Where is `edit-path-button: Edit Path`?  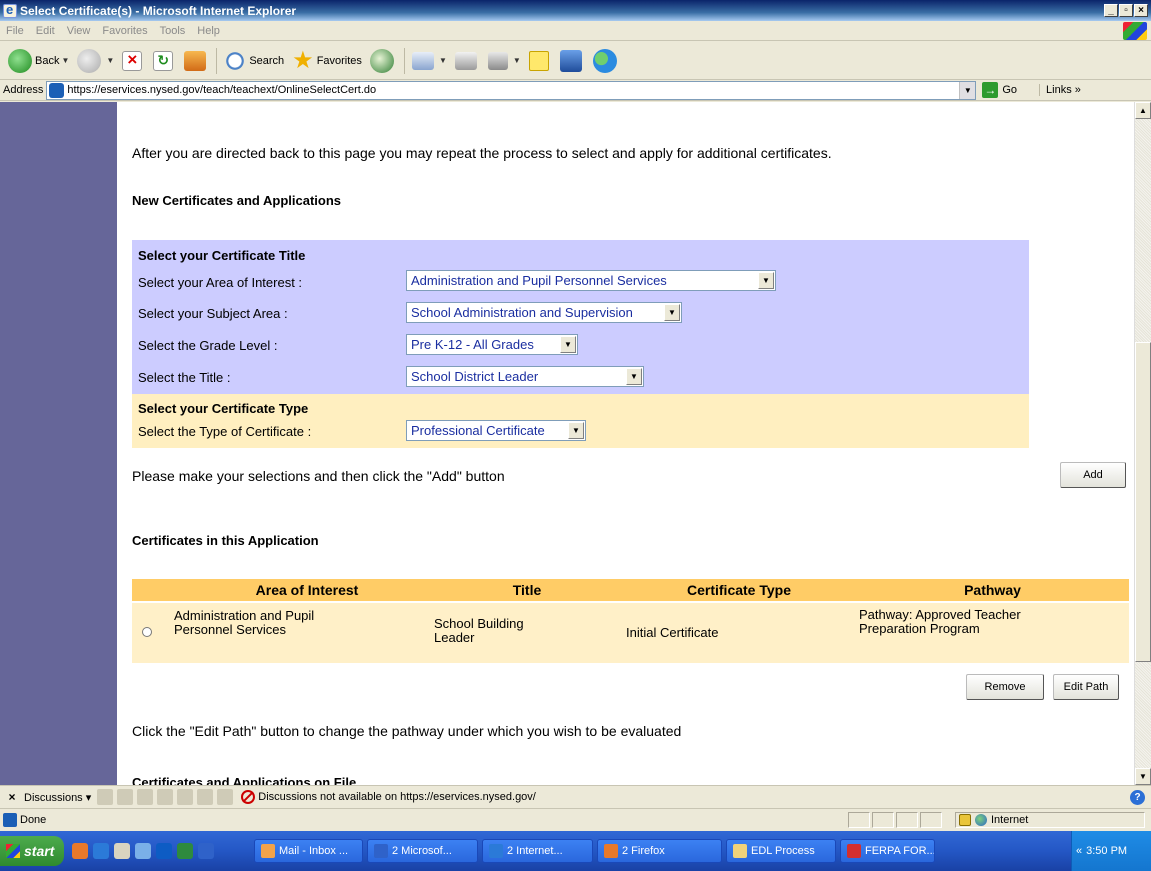 edit-path-button: Edit Path is located at coordinates (1086, 687).